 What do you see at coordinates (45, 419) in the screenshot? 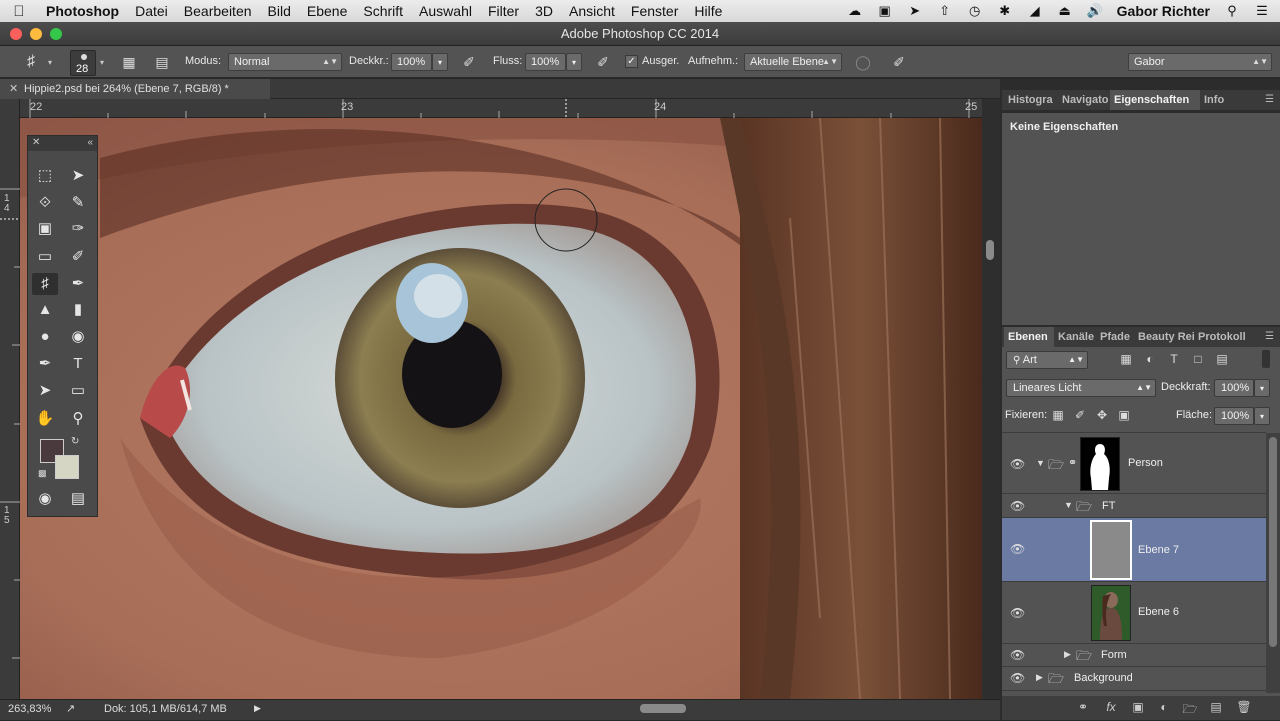
I see `hand-tool-icon: ✋` at bounding box center [45, 419].